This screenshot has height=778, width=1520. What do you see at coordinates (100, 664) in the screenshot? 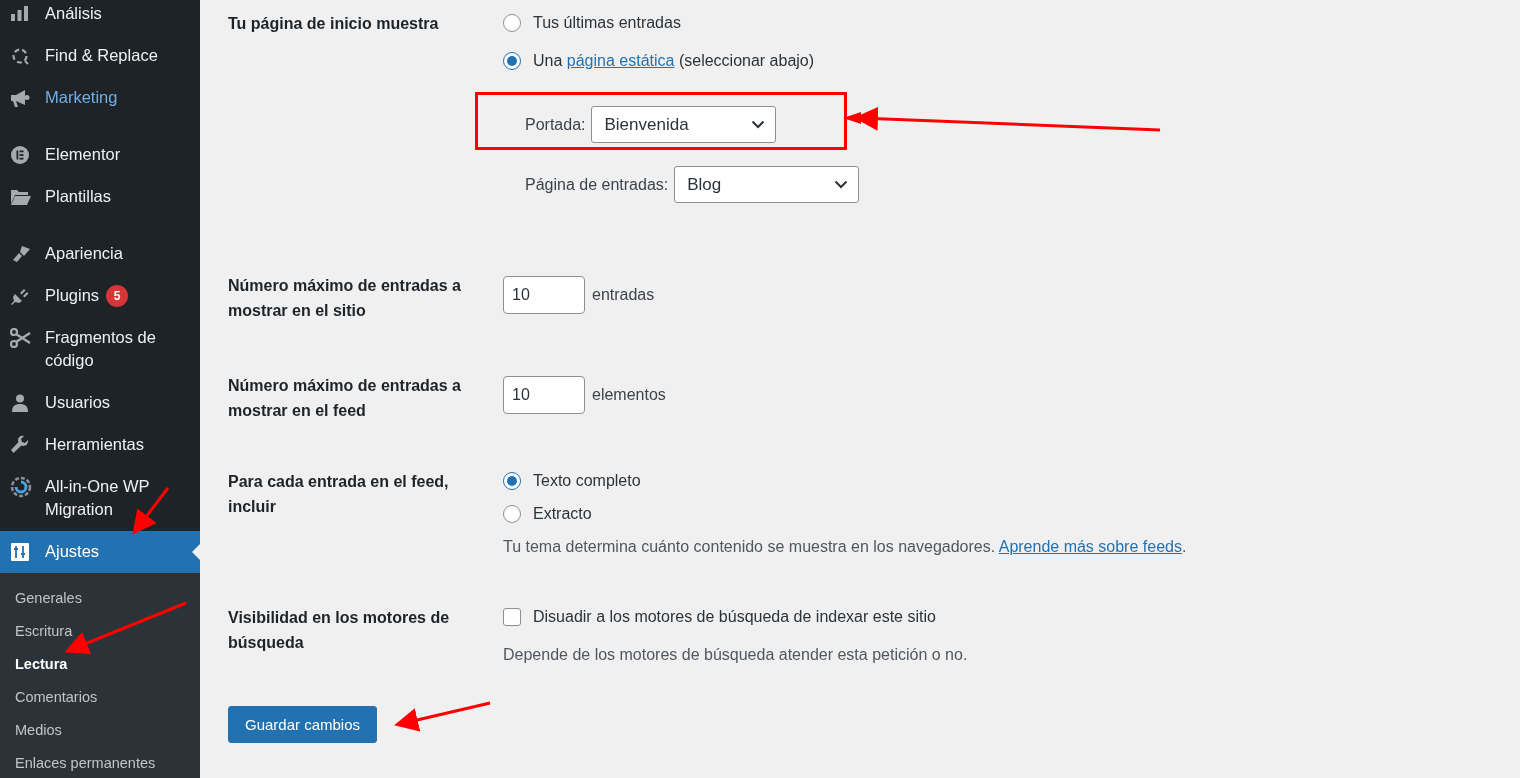
I see `submenu-link: Lectura` at bounding box center [100, 664].